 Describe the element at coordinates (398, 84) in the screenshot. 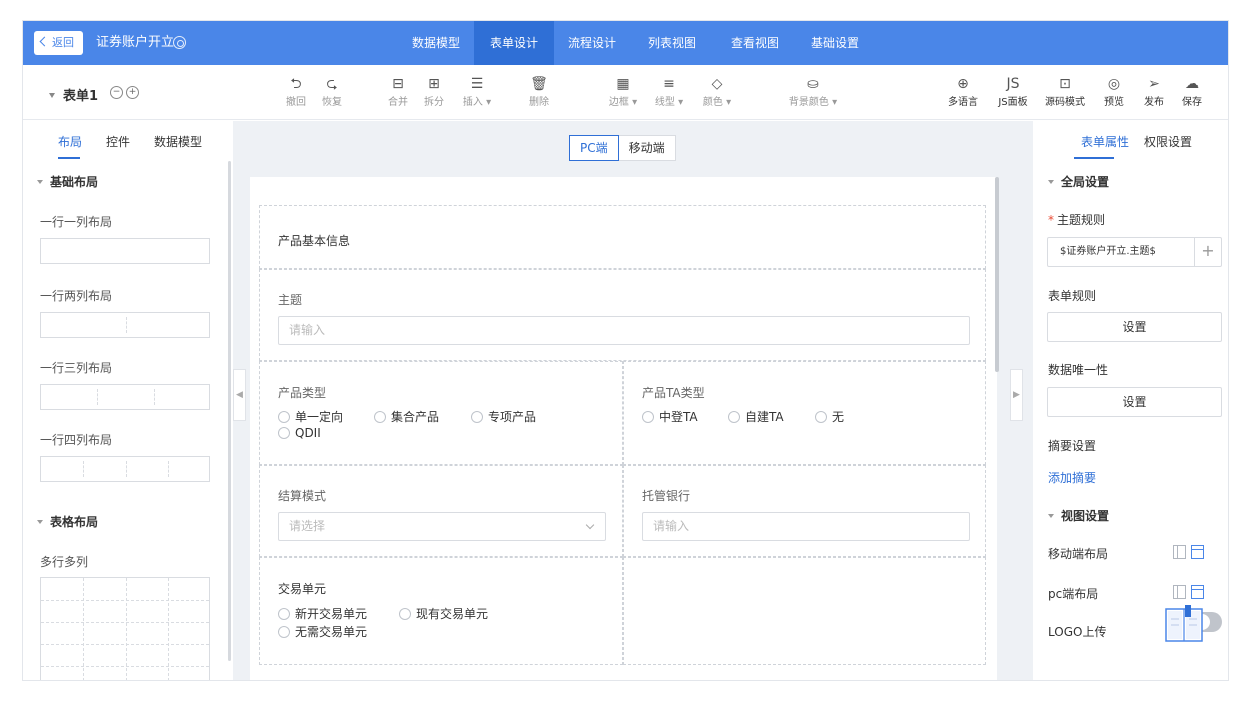

I see `merge-icon: ⊟` at that location.